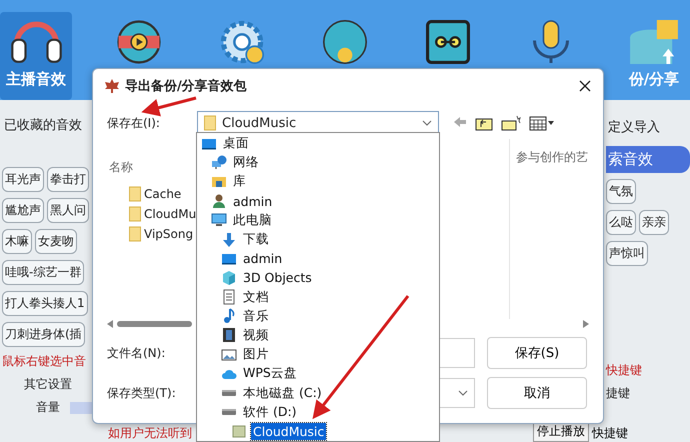  Describe the element at coordinates (618, 393) in the screenshot. I see `shortcut-label: 捷键` at that location.